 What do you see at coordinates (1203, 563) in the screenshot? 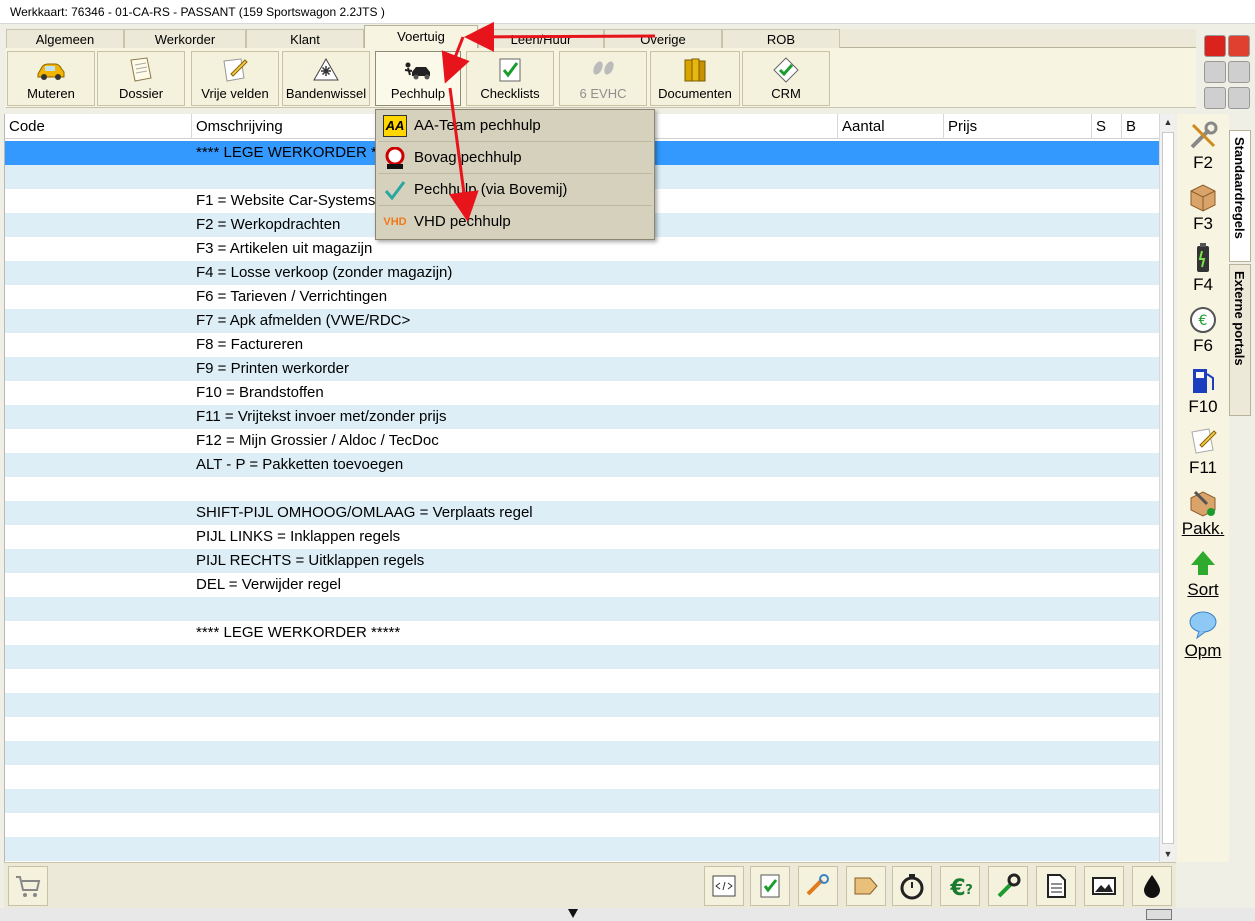
I see `arrow-up-icon` at bounding box center [1203, 563].